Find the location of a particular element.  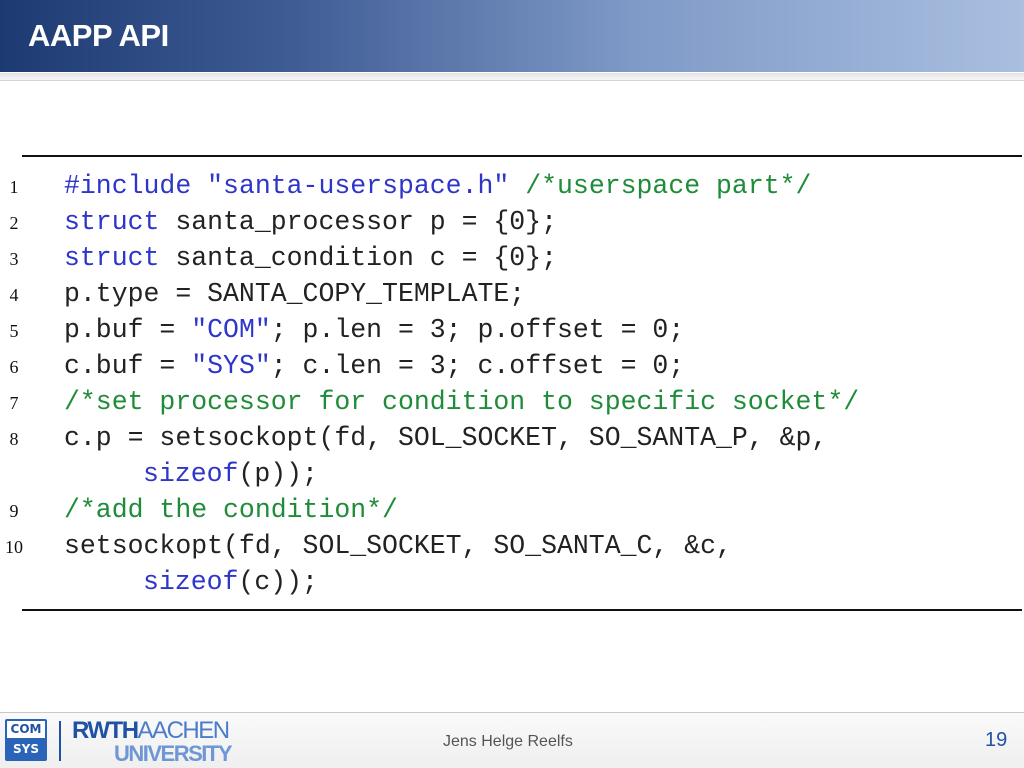

code-com-token: /*add the condition*/ is located at coordinates (231, 510).